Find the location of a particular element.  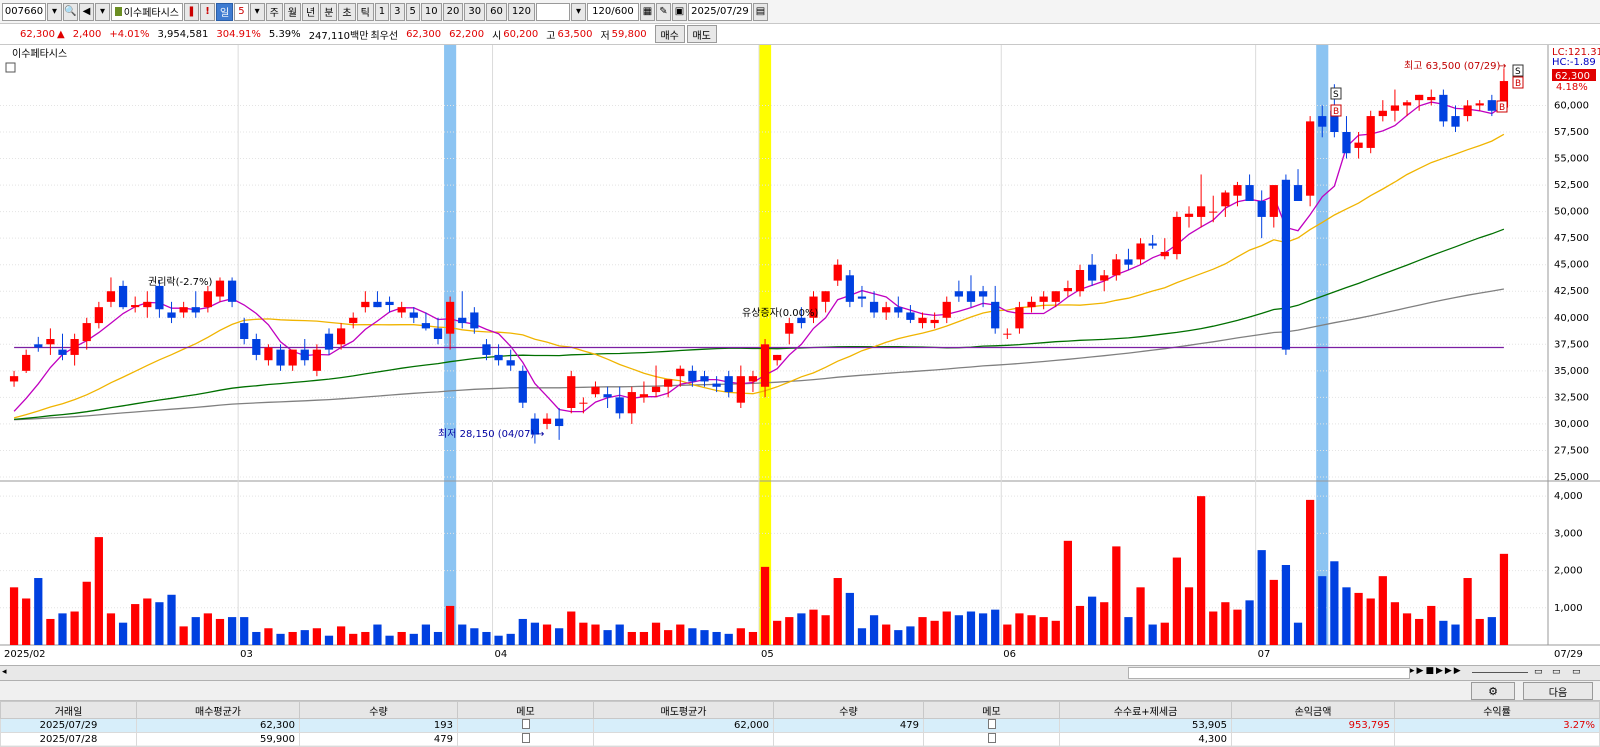

interval-30: 30 is located at coordinates (475, 11).